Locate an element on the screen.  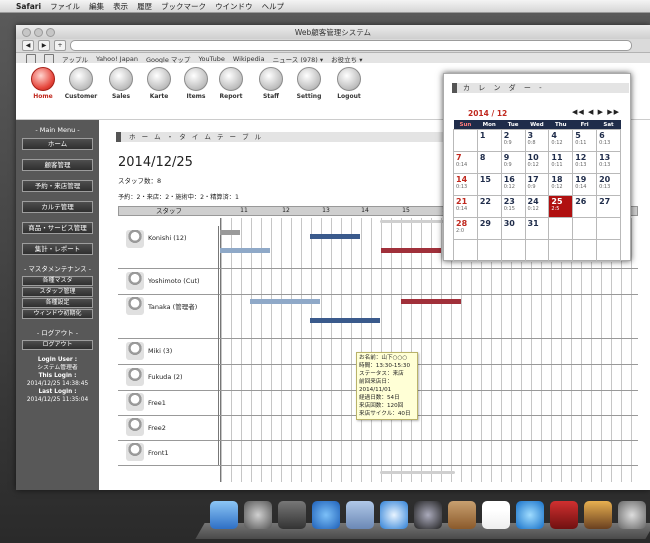
bookmark-yahoo: Yahoo! Japan is located at coordinates (117, 59).